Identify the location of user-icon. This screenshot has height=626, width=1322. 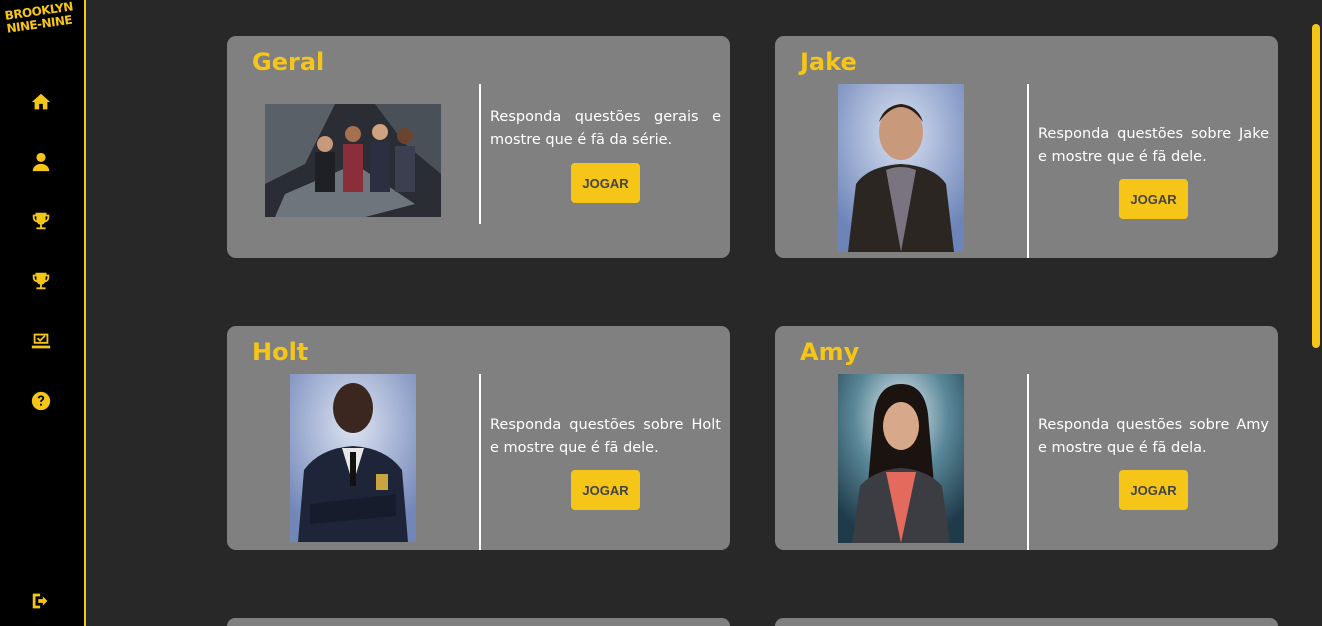
(41, 162).